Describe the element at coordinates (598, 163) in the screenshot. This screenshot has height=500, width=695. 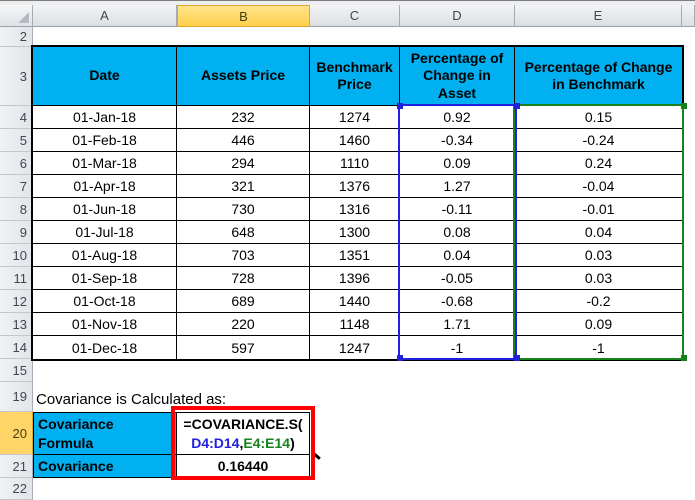
I see `cell-pct-change-benchmark: 0.24` at that location.